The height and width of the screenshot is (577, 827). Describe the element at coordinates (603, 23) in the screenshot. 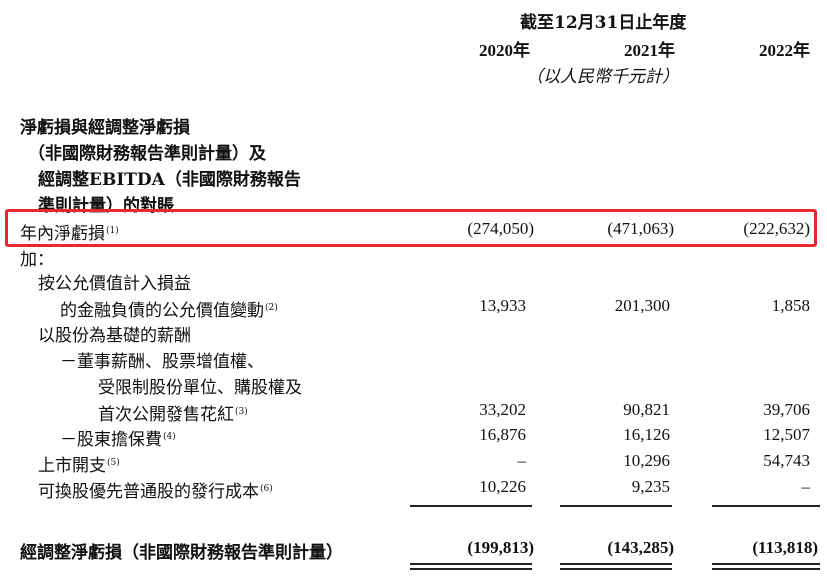

I see `period-title: 截至12月31日止年度` at that location.